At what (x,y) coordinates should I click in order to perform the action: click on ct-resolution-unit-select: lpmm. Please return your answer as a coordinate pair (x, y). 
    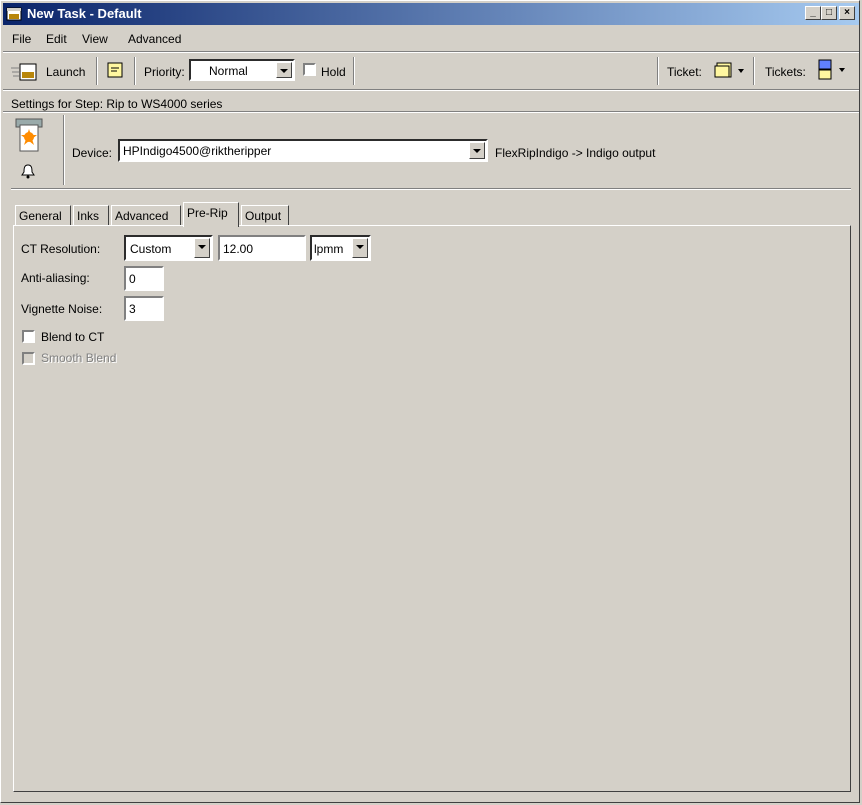
    Looking at the image, I should click on (340, 248).